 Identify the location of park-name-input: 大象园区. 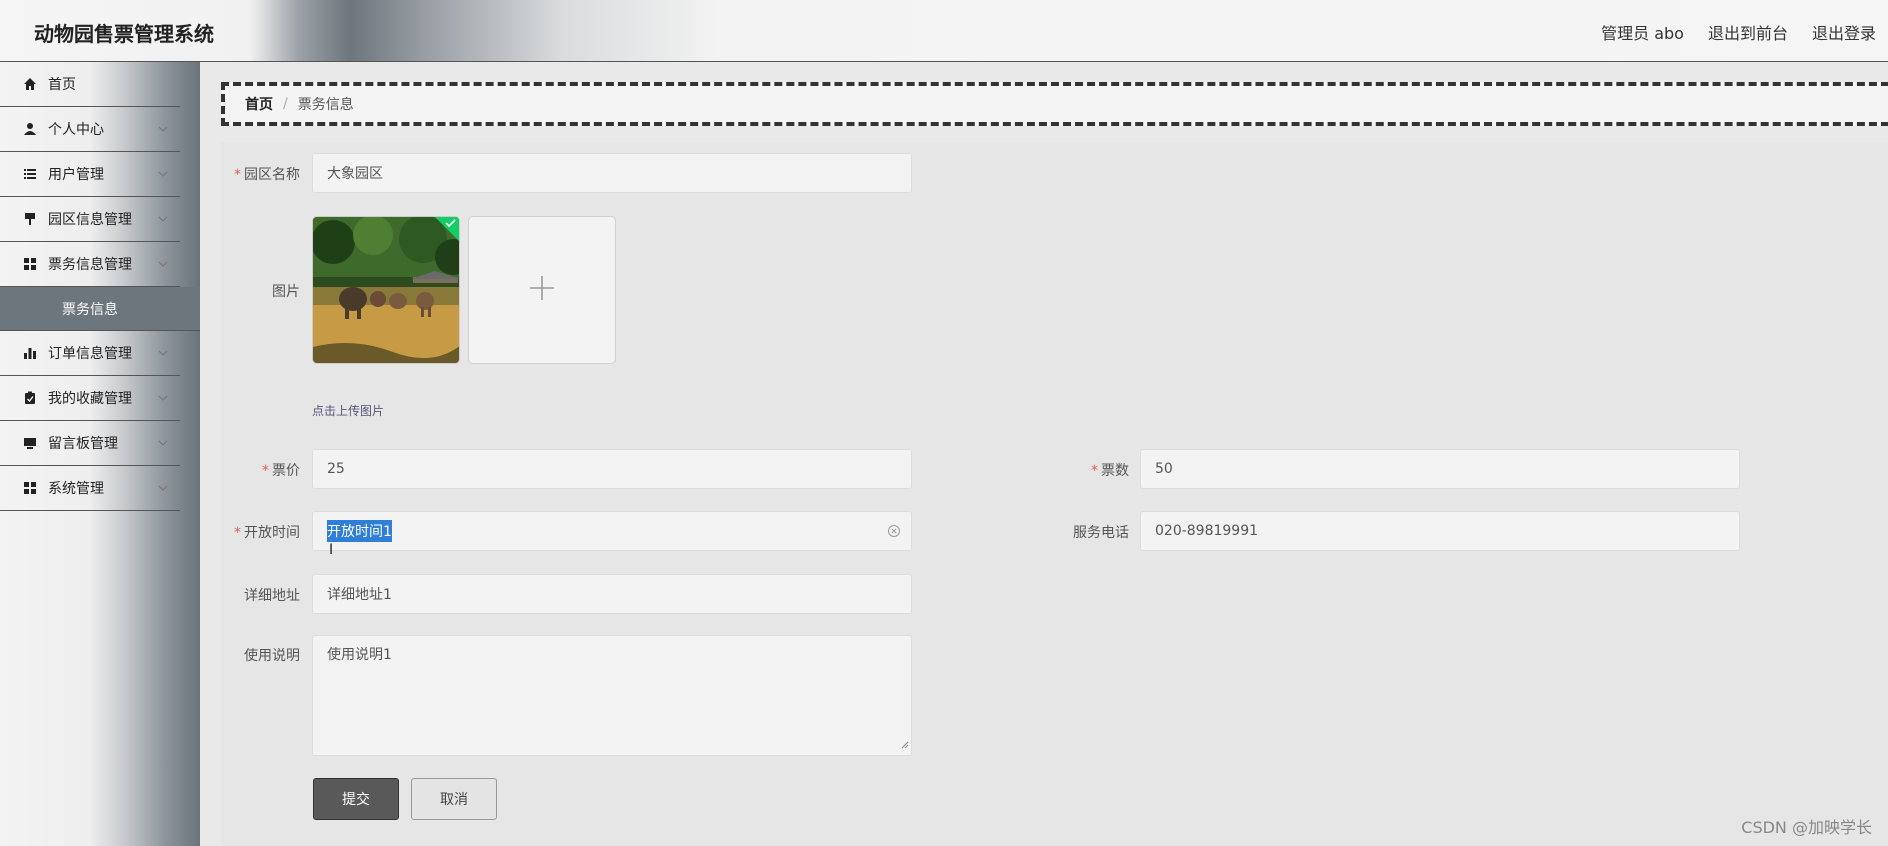
(612, 173).